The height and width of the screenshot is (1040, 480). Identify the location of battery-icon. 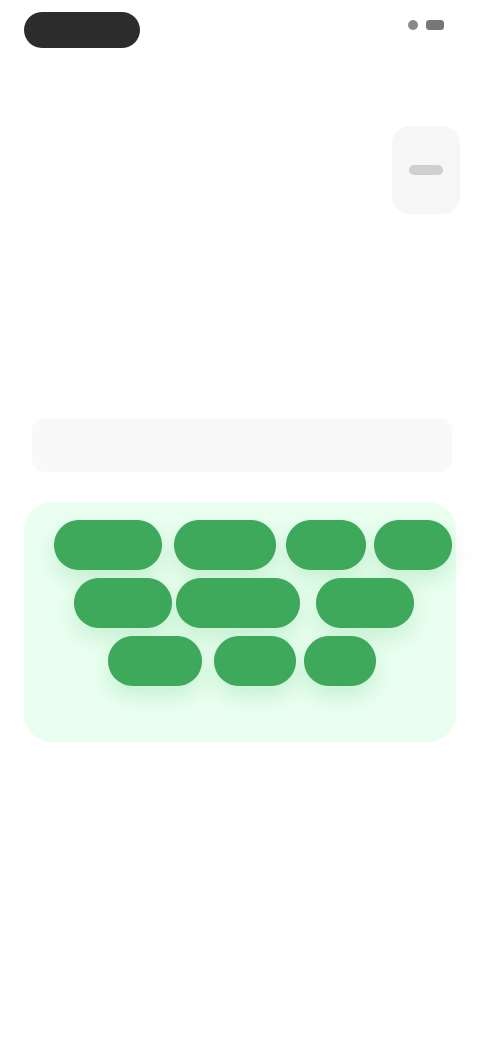
(435, 25).